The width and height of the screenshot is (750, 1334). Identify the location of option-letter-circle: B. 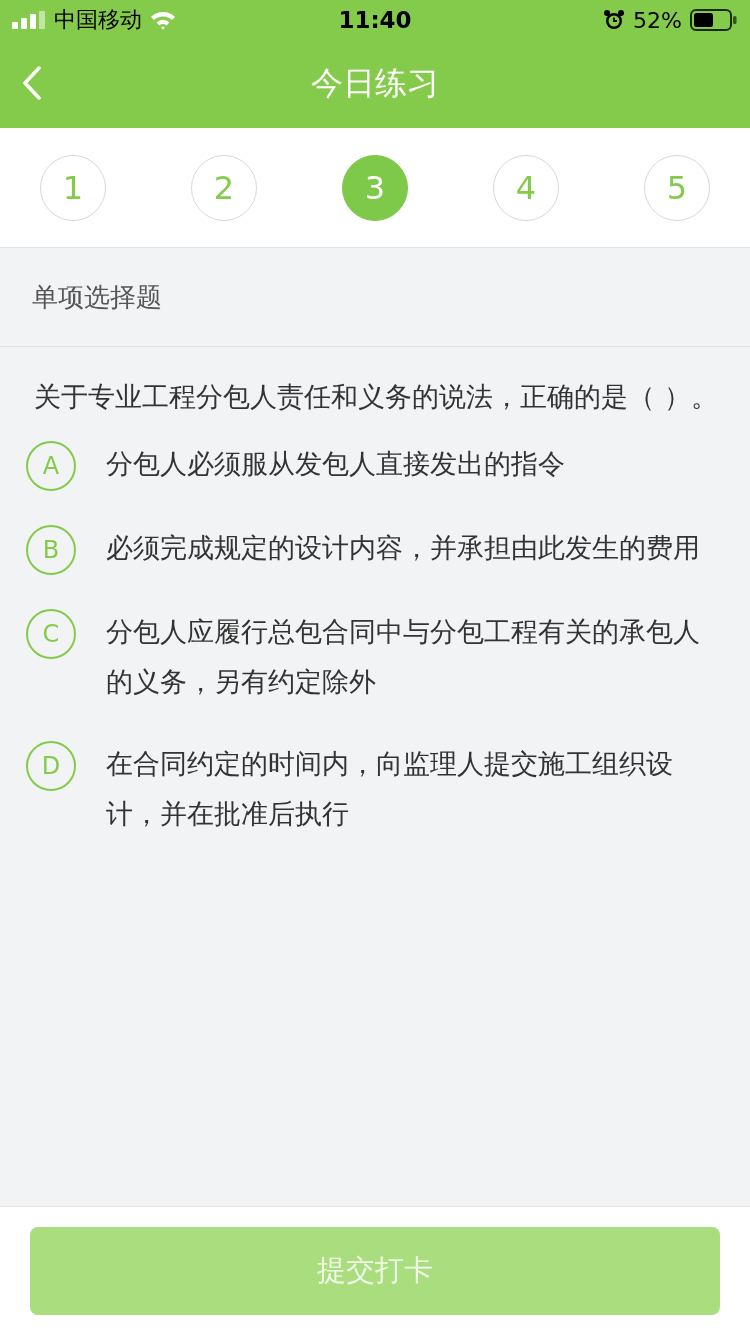
(51, 550).